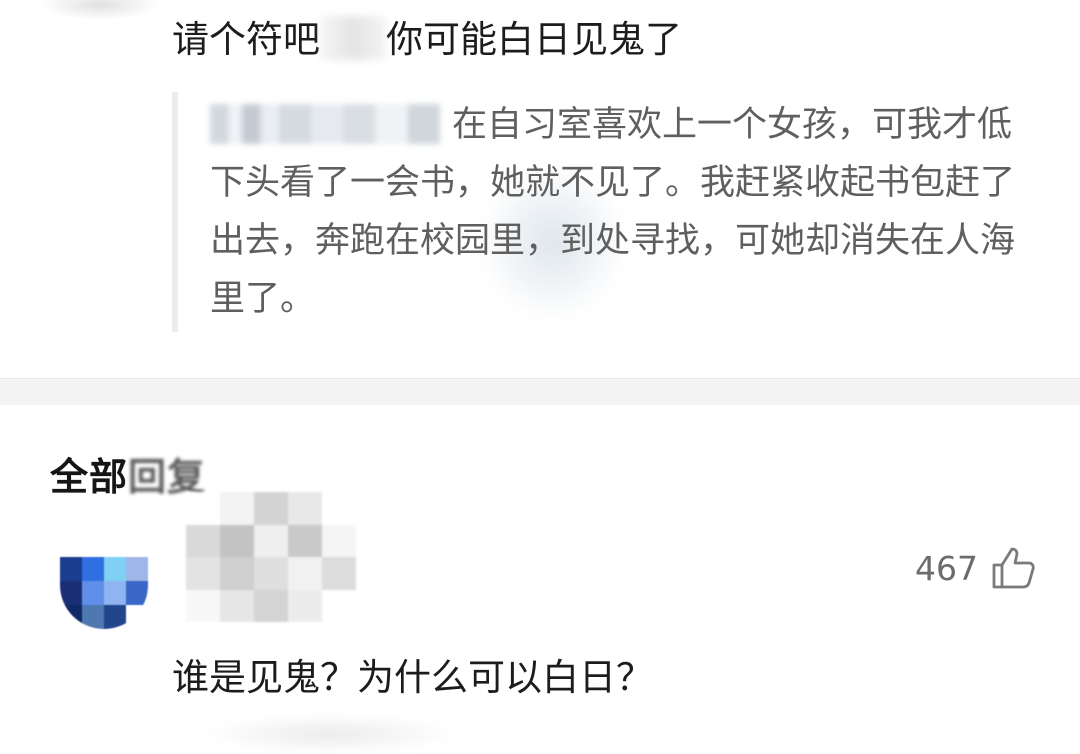 This screenshot has width=1080, height=754. I want to click on quoted-username-blurred, so click(325, 124).